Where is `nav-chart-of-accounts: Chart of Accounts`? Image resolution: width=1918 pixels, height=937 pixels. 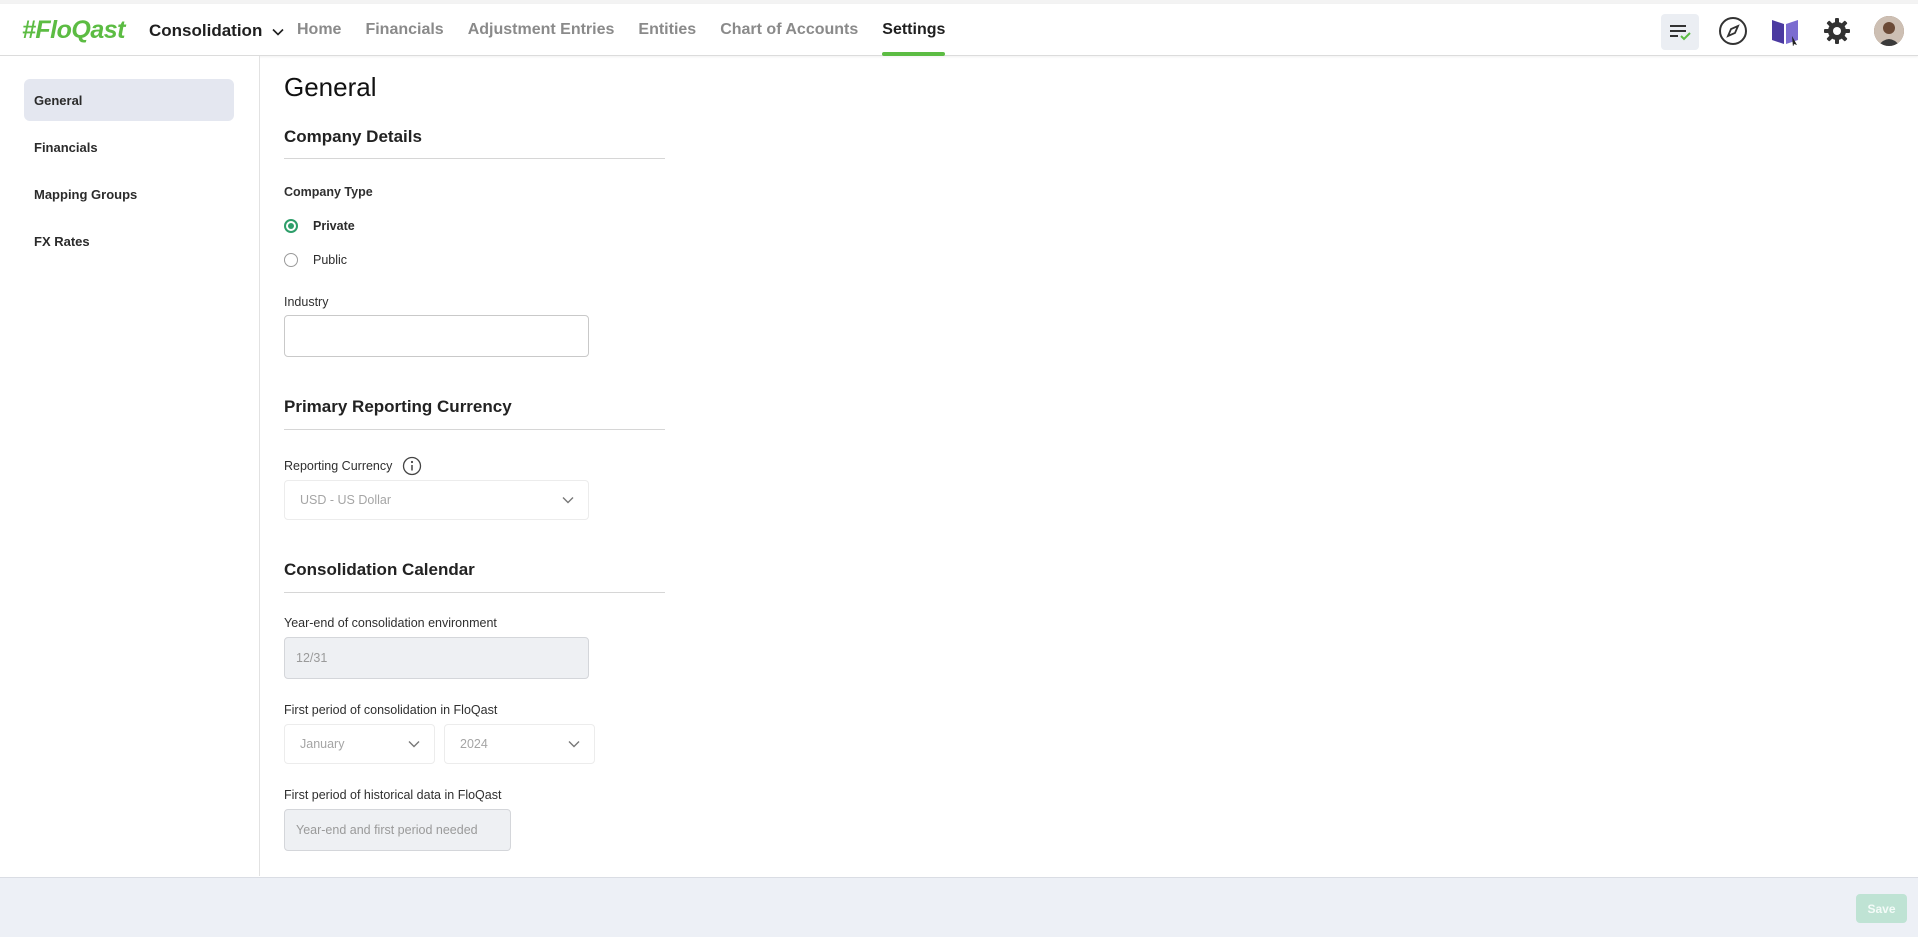 nav-chart-of-accounts: Chart of Accounts is located at coordinates (789, 29).